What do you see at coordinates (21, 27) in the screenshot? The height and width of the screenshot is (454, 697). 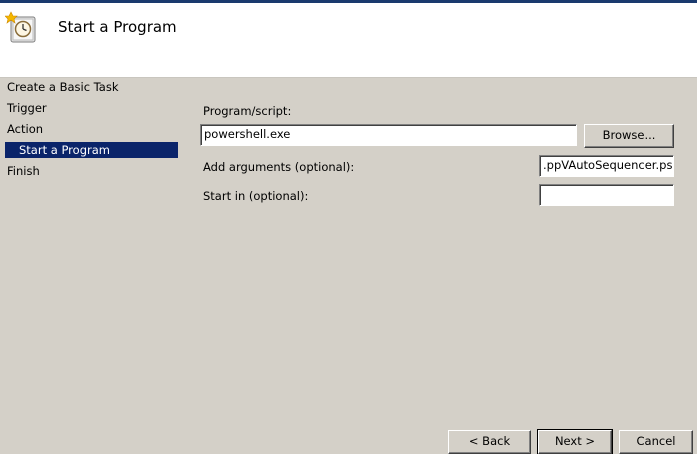 I see `task-scheduler-clock-icon` at bounding box center [21, 27].